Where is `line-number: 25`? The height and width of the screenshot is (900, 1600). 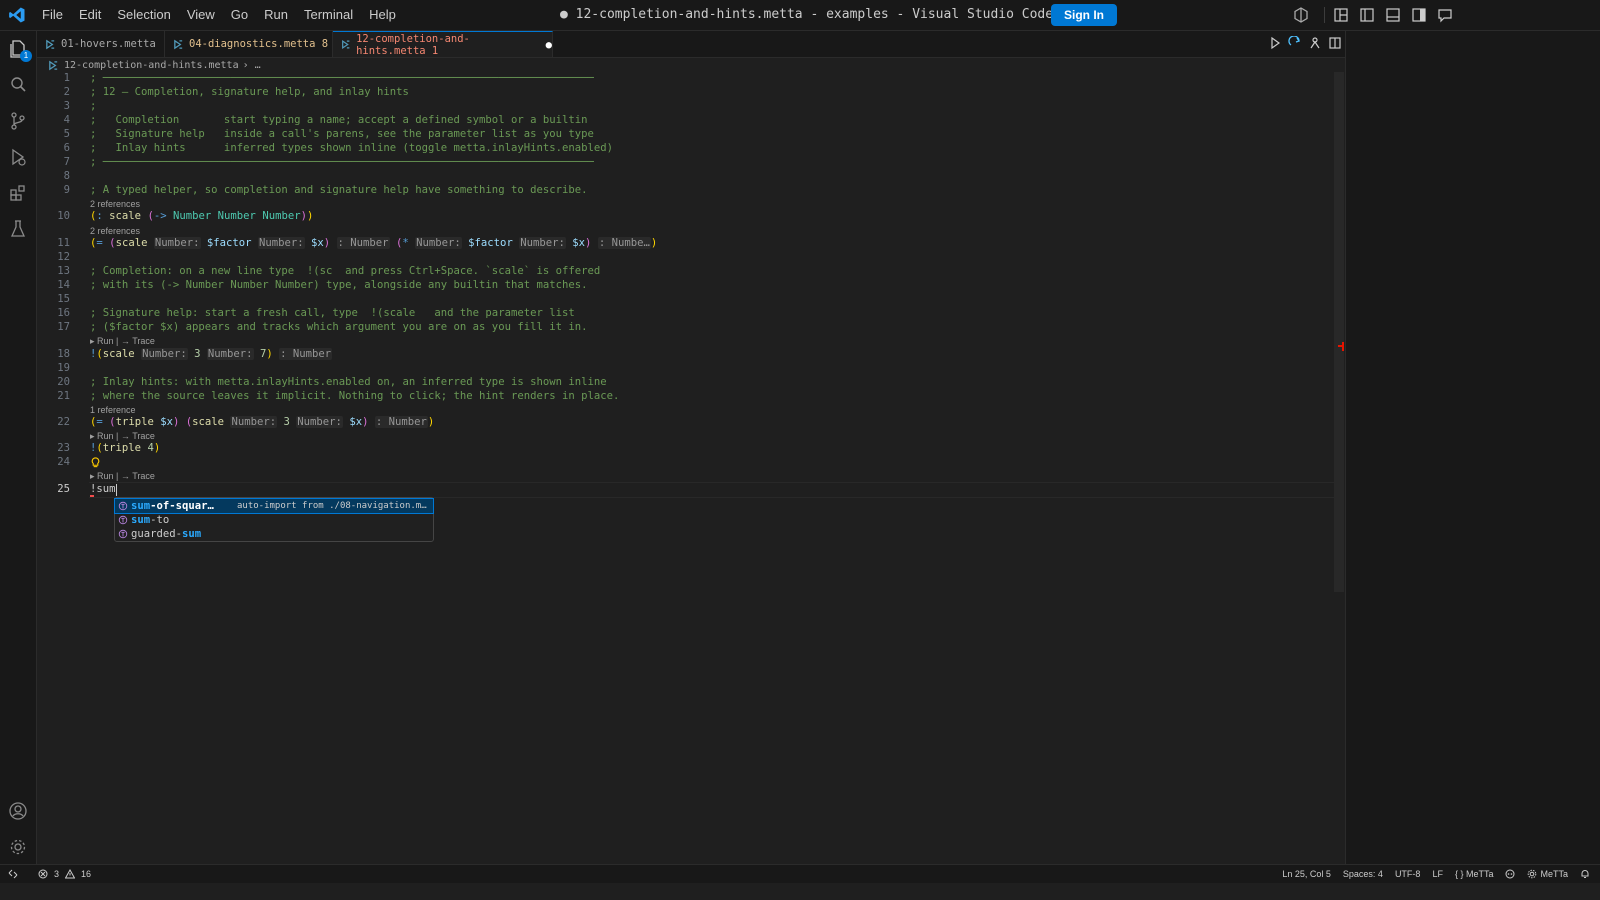
line-number: 25 is located at coordinates (63, 489).